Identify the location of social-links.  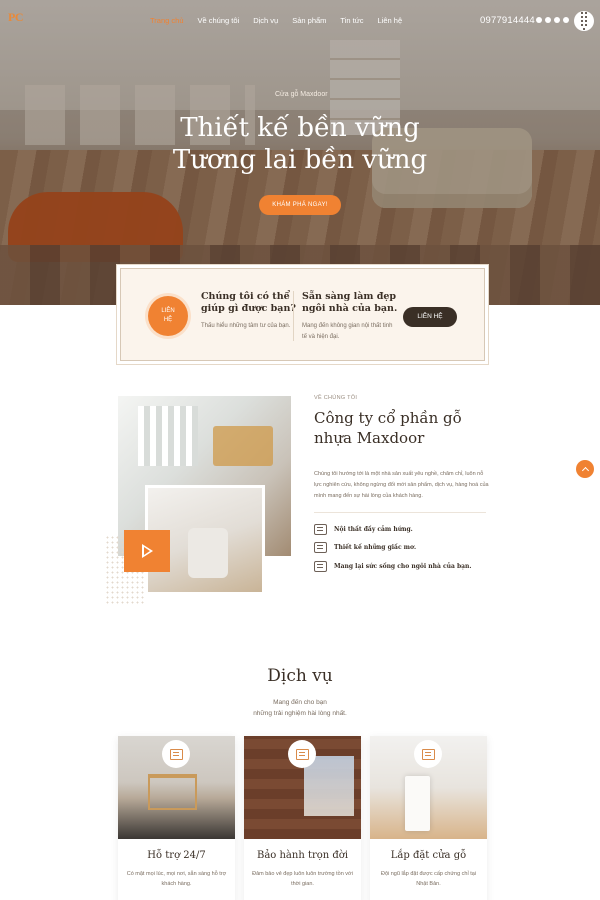
(554, 20).